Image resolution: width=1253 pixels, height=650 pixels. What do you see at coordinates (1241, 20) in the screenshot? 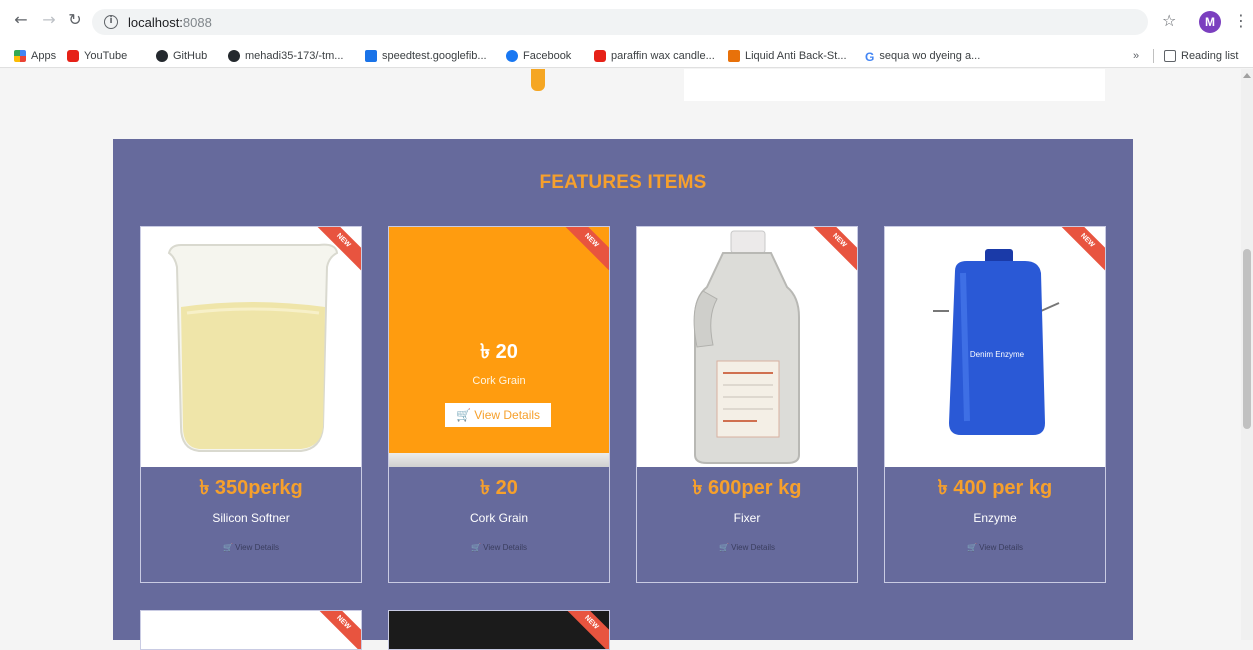
I see `menu-kebab-icon: ⋮` at bounding box center [1241, 20].